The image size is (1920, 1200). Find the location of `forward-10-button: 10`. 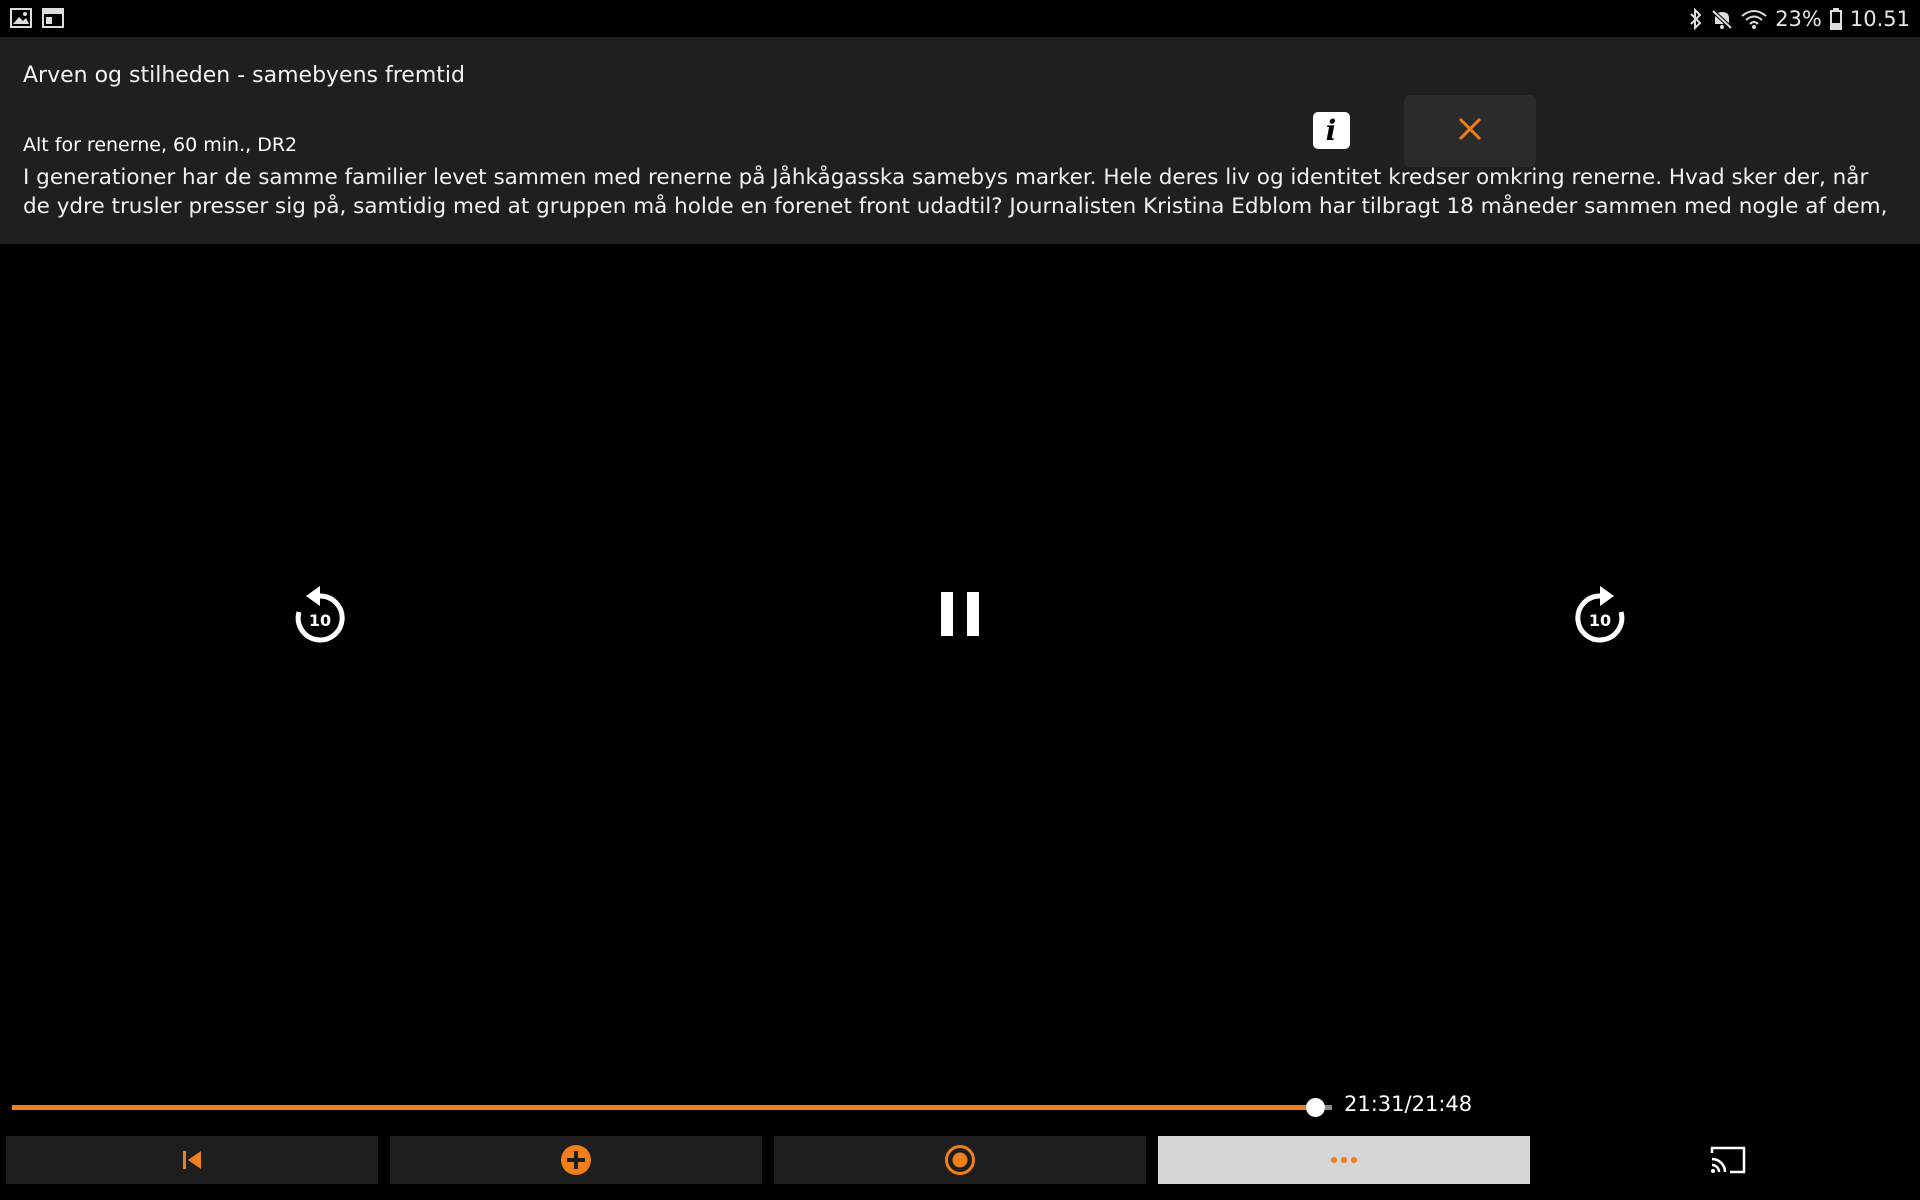

forward-10-button: 10 is located at coordinates (1600, 614).